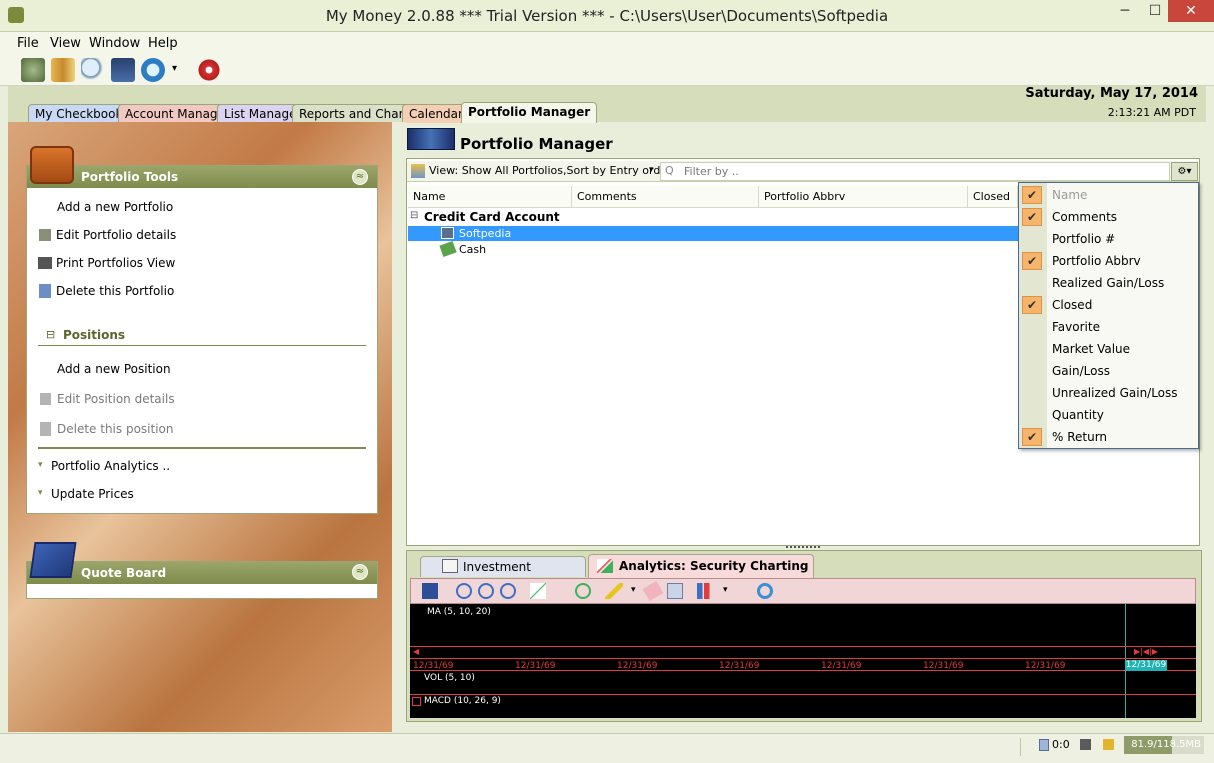  What do you see at coordinates (803, 547) in the screenshot?
I see `horizontal-splitter` at bounding box center [803, 547].